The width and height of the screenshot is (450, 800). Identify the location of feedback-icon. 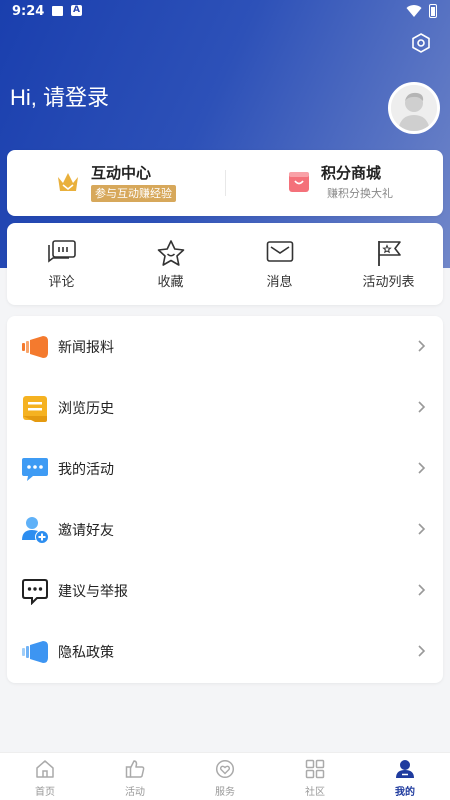
(35, 592).